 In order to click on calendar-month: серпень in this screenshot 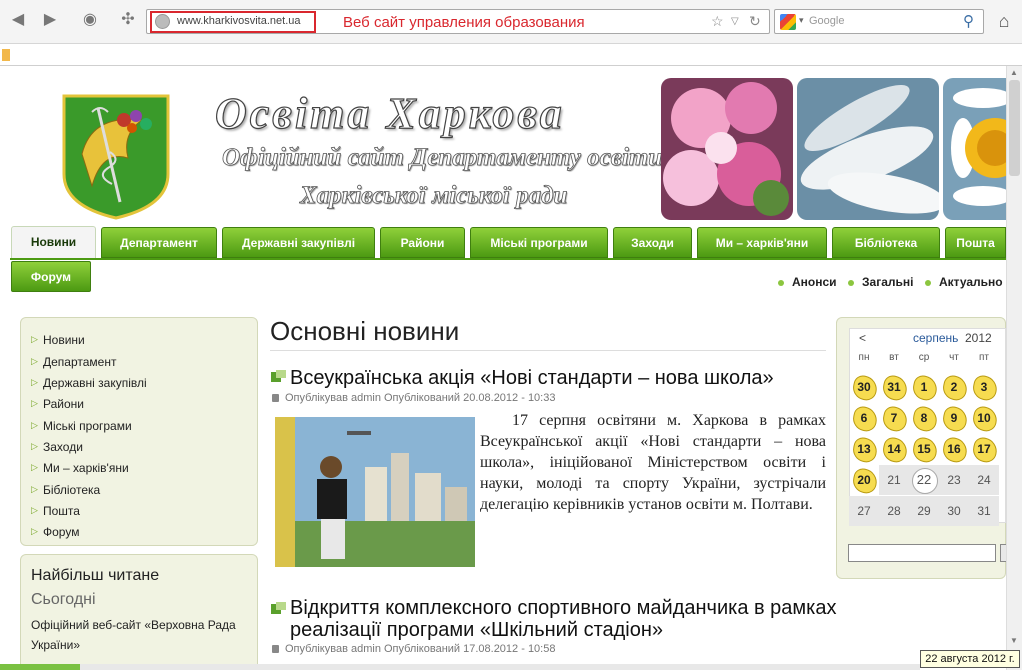, I will do `click(935, 338)`.